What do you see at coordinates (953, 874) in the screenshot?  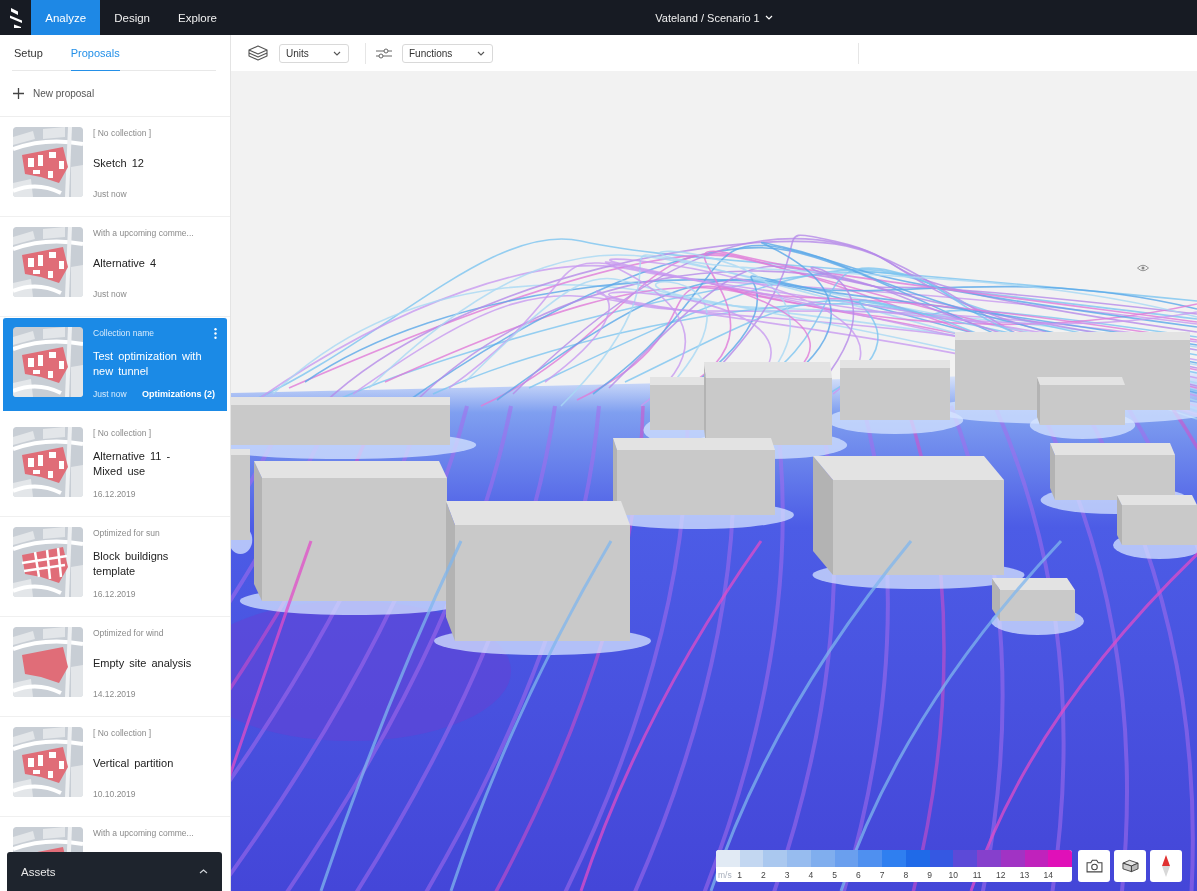 I see `tick-label: 10` at bounding box center [953, 874].